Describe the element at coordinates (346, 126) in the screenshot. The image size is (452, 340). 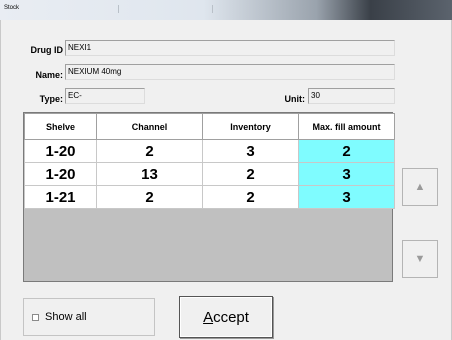
I see `column-header-max-fill: Max. fill amount` at that location.